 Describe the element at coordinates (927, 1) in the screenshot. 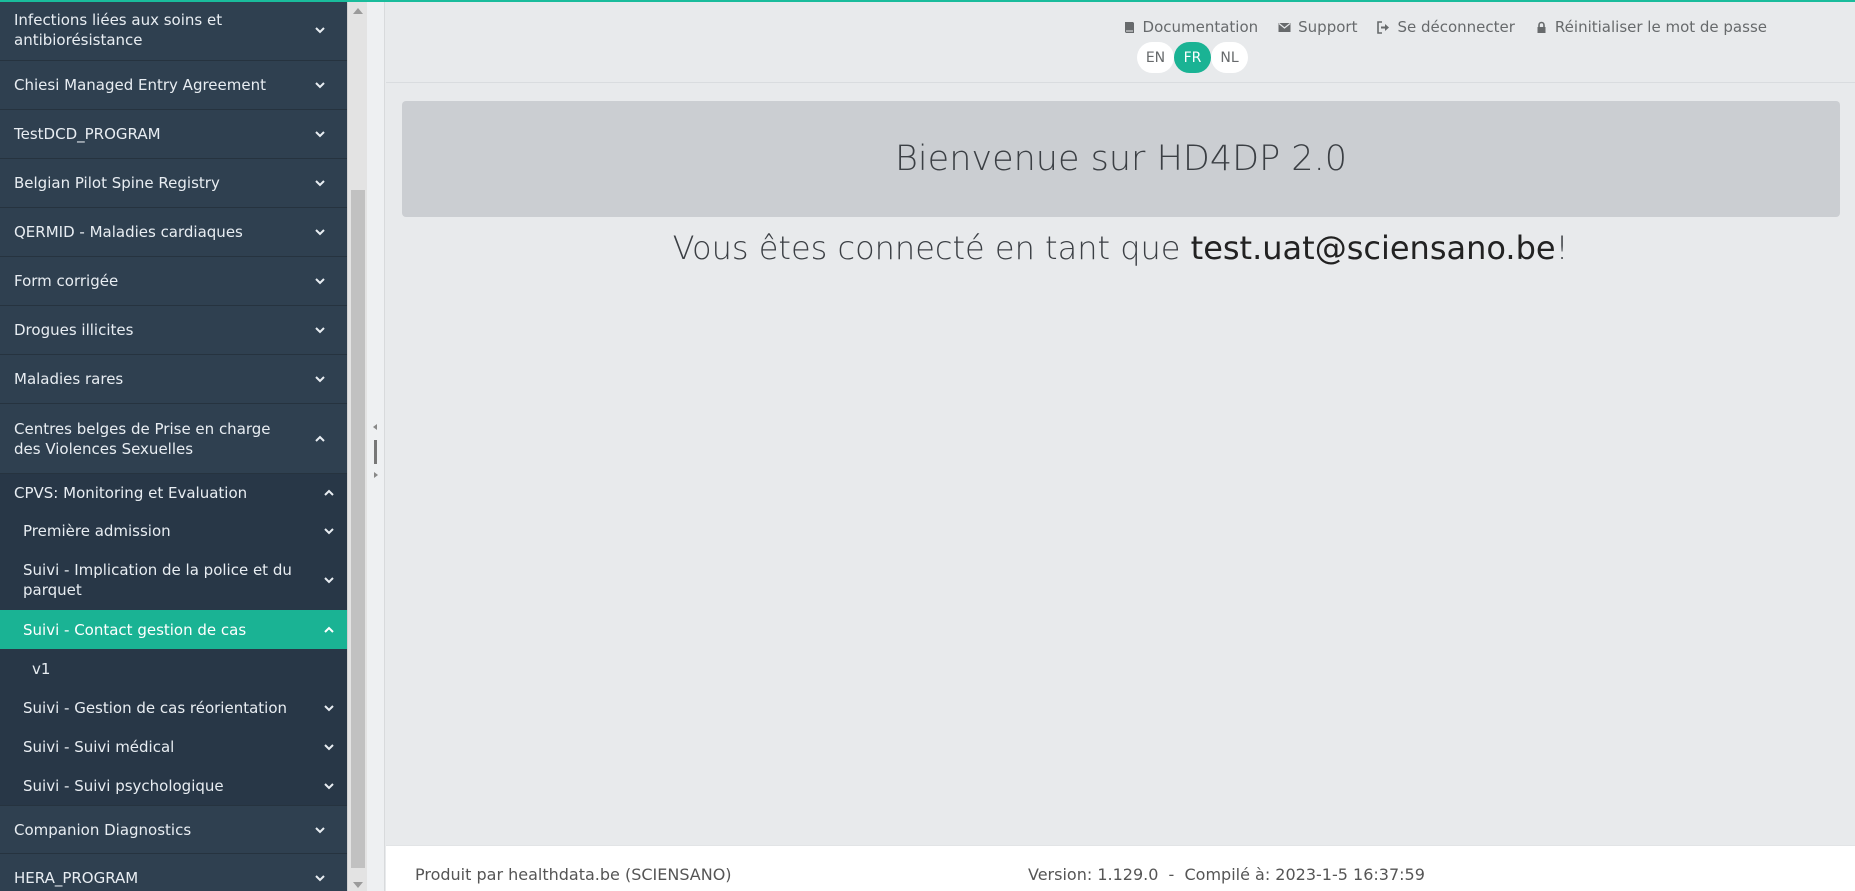

I see `top-accent-line` at that location.